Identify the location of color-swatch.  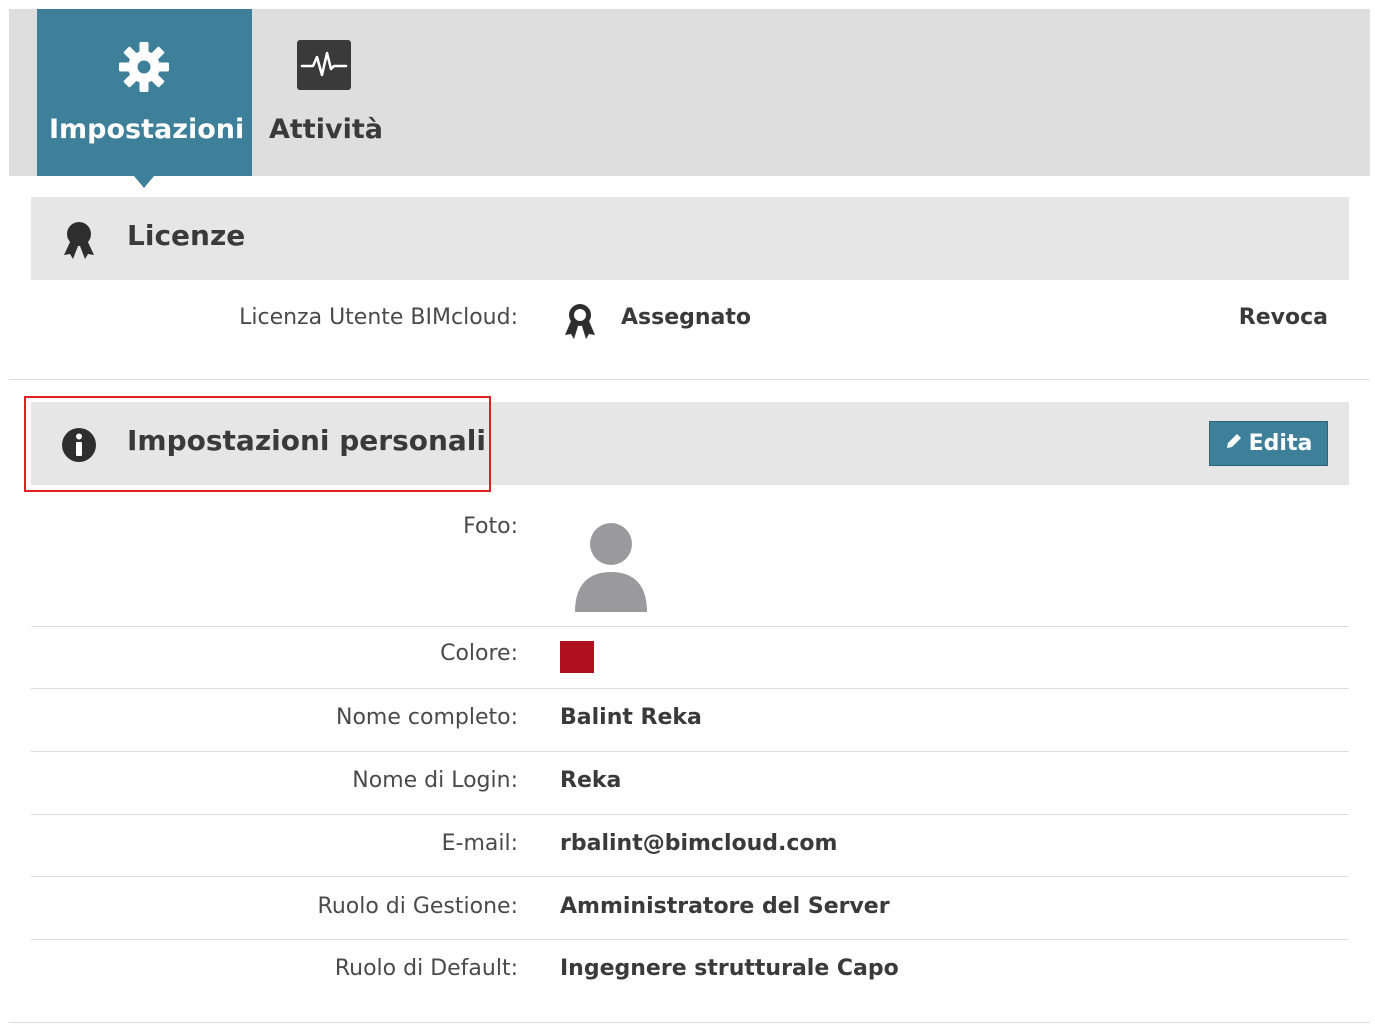
(577, 657).